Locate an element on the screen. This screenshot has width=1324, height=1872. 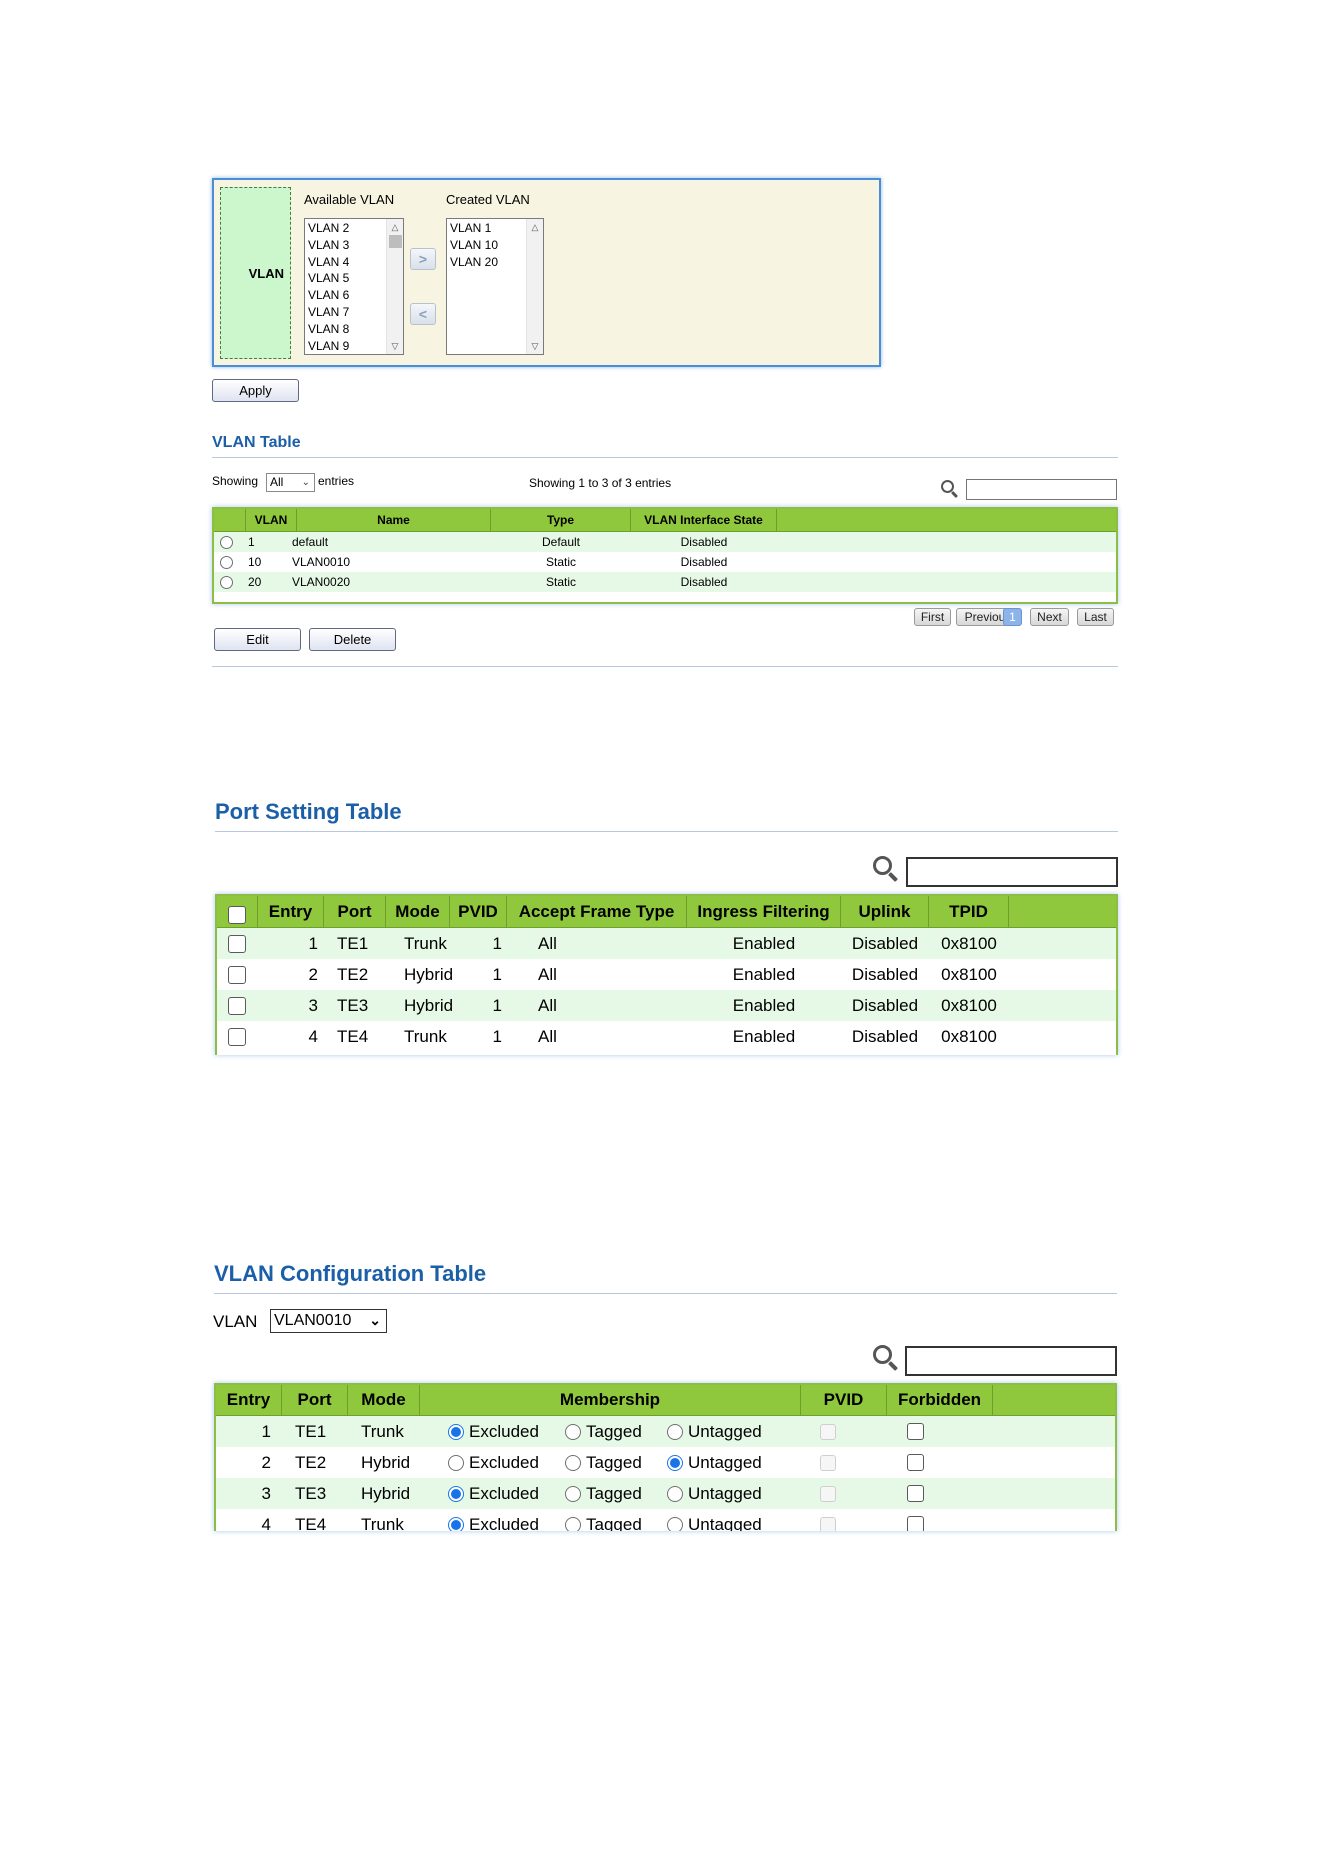
available-vlan-caption: Available VLAN is located at coordinates (349, 199).